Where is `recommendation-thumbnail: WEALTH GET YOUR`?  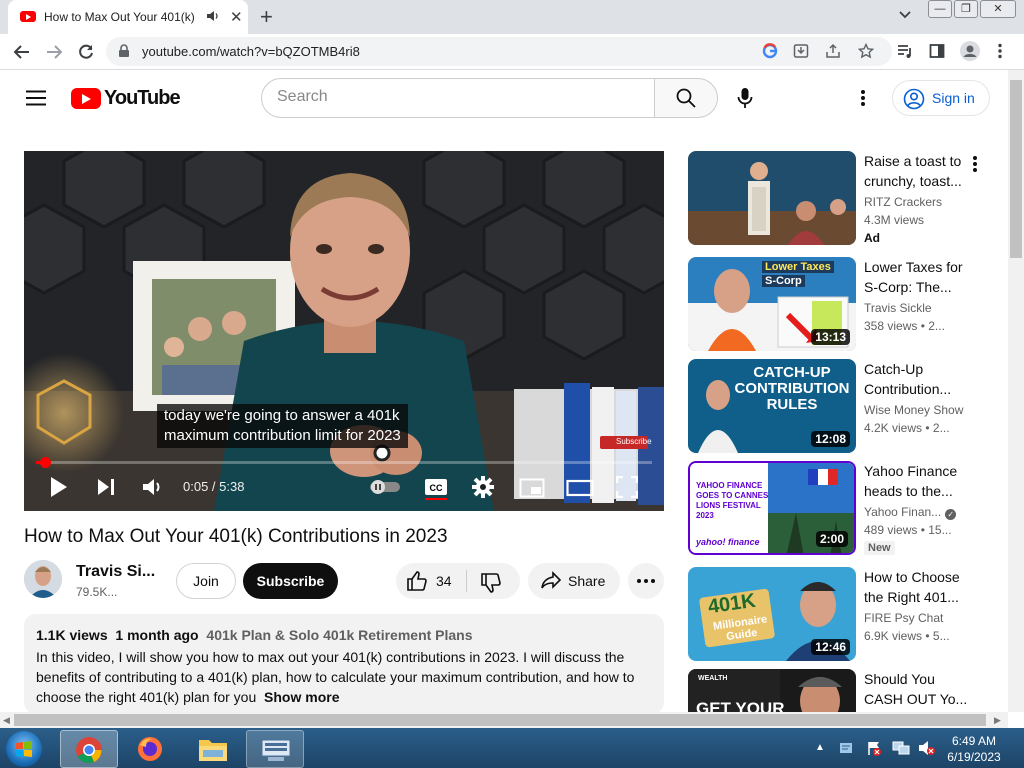 recommendation-thumbnail: WEALTH GET YOUR is located at coordinates (772, 690).